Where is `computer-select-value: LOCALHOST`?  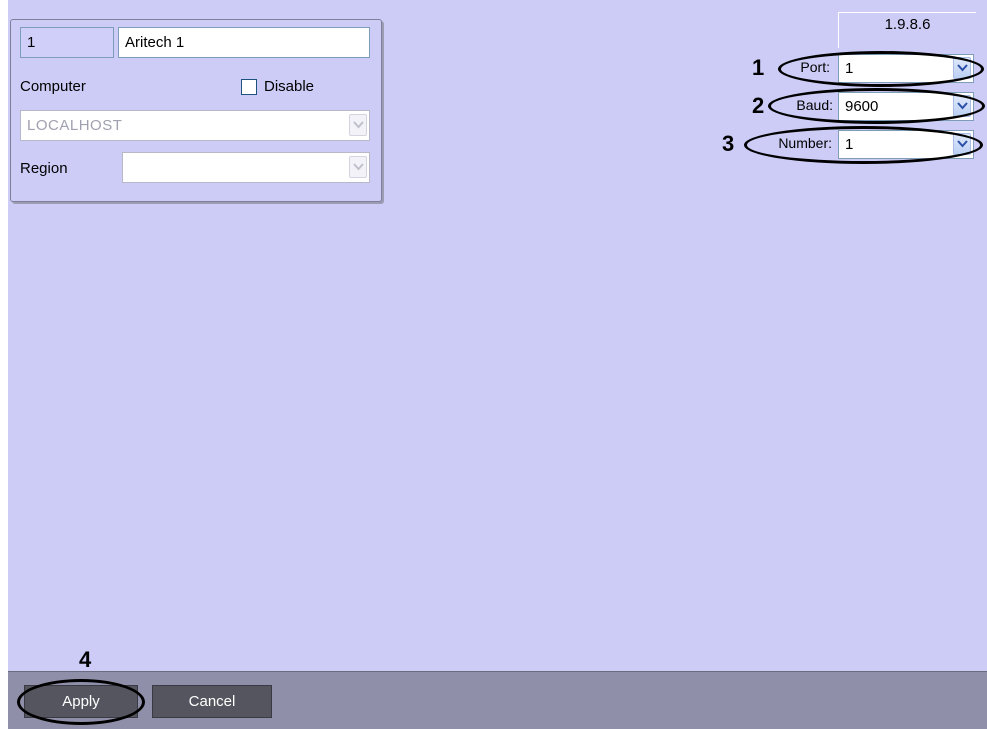
computer-select-value: LOCALHOST is located at coordinates (75, 125).